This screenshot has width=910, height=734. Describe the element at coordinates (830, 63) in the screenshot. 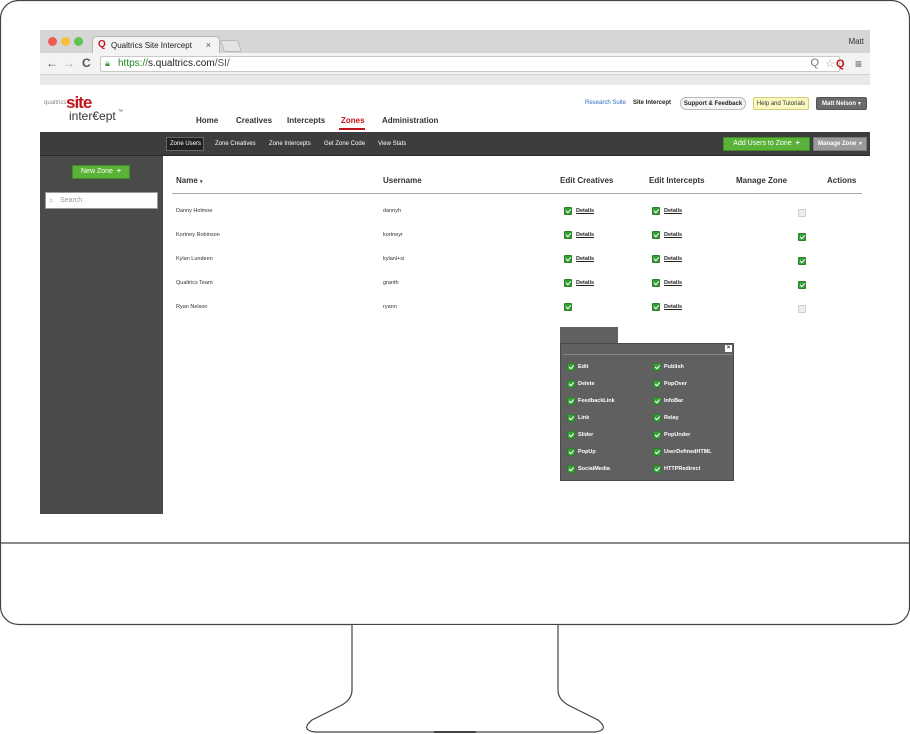

I see `bookmark-star-icon: ☆` at that location.